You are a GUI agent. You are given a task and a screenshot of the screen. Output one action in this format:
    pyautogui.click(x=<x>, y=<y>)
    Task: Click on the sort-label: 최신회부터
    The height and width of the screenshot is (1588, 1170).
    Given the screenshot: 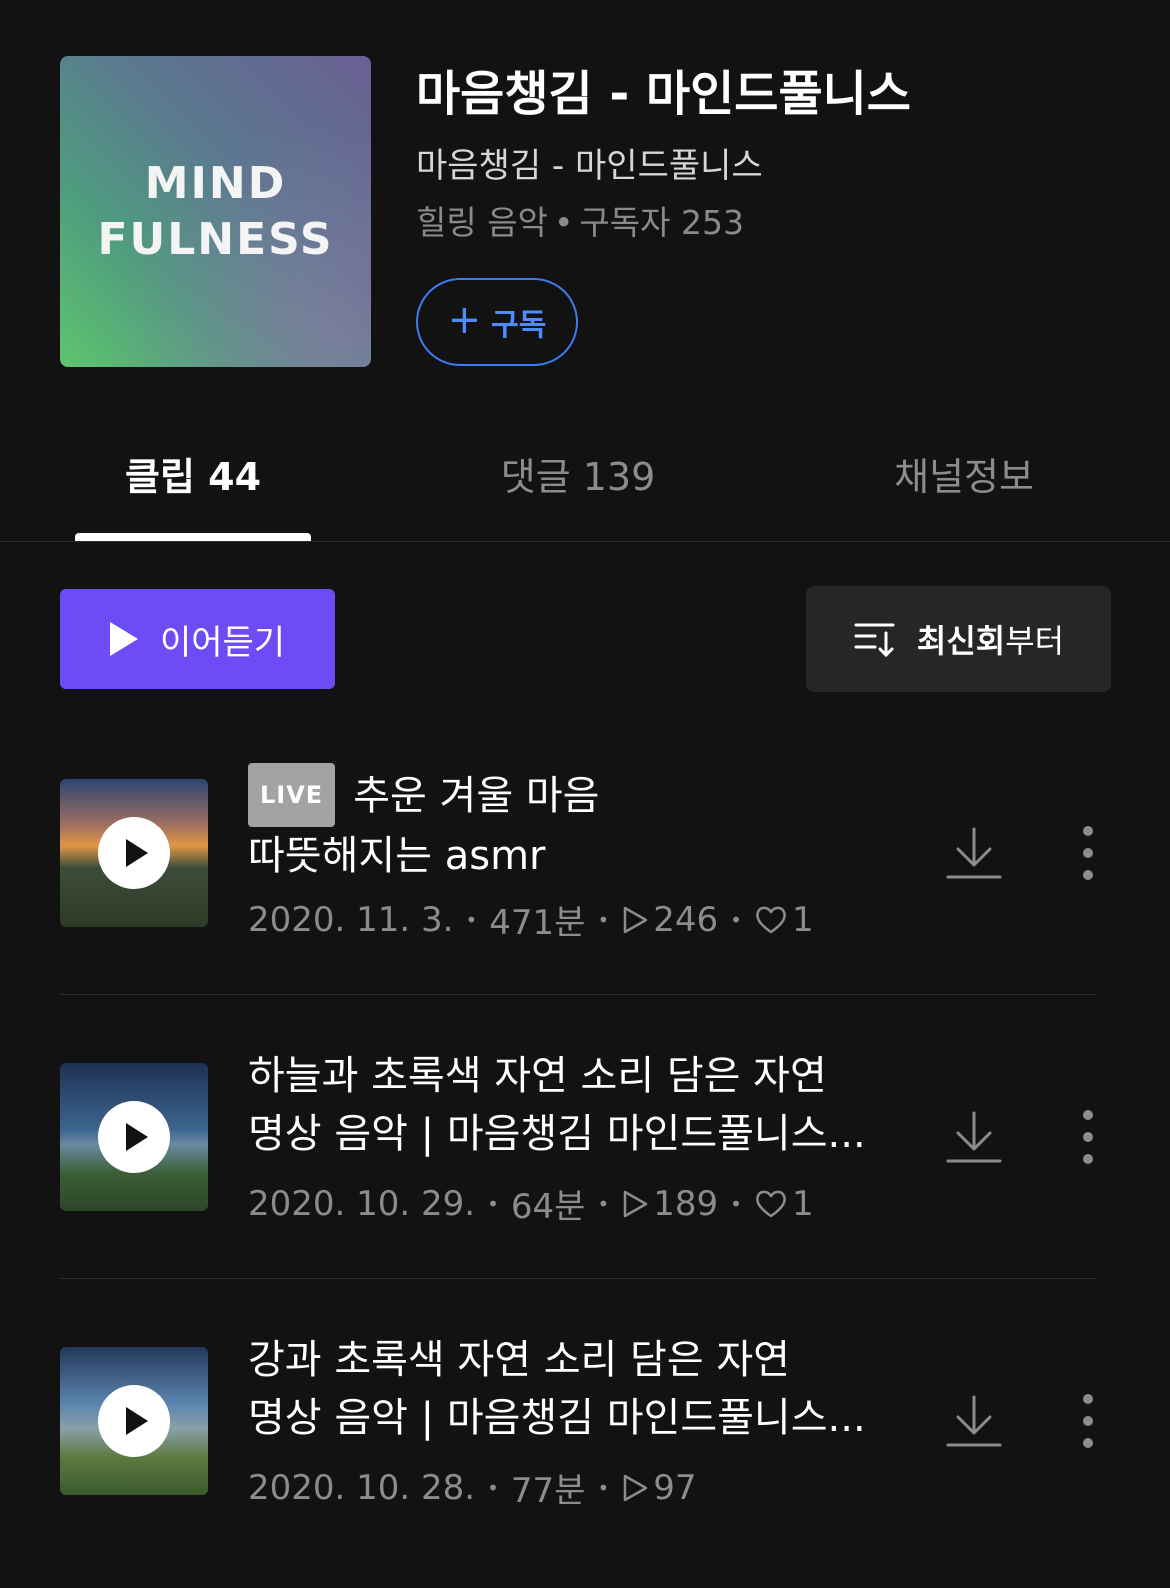 What is the action you would take?
    pyautogui.click(x=990, y=641)
    